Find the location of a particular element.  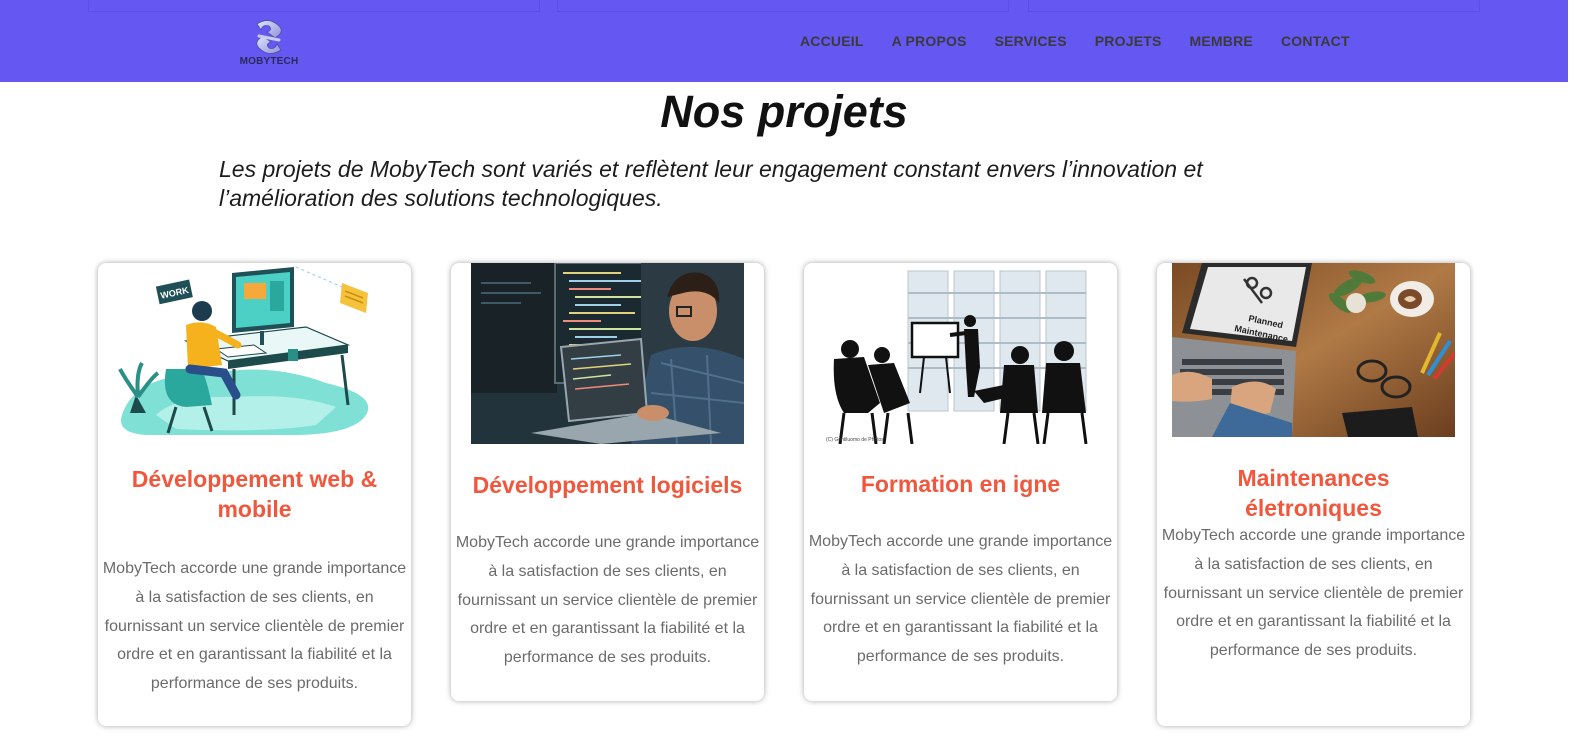

project-image-web-mobile: WORK is located at coordinates (246, 352).